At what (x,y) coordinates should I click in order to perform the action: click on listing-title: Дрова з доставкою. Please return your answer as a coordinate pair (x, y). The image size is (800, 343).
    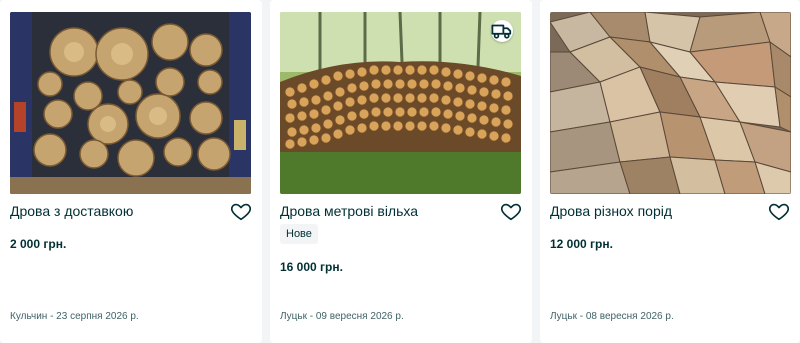
    Looking at the image, I should click on (115, 211).